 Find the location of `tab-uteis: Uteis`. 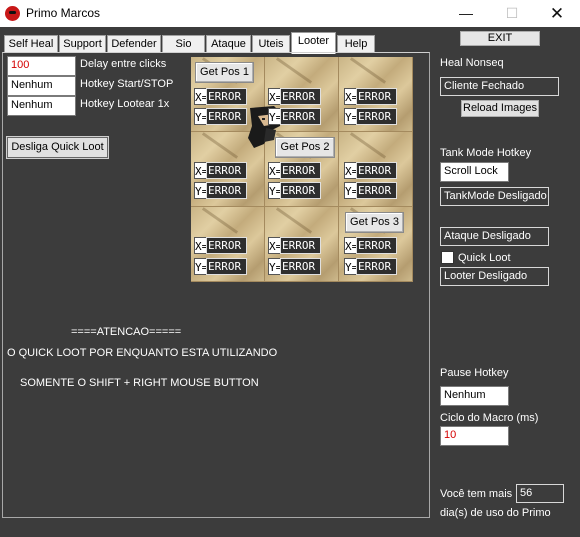

tab-uteis: Uteis is located at coordinates (271, 44).